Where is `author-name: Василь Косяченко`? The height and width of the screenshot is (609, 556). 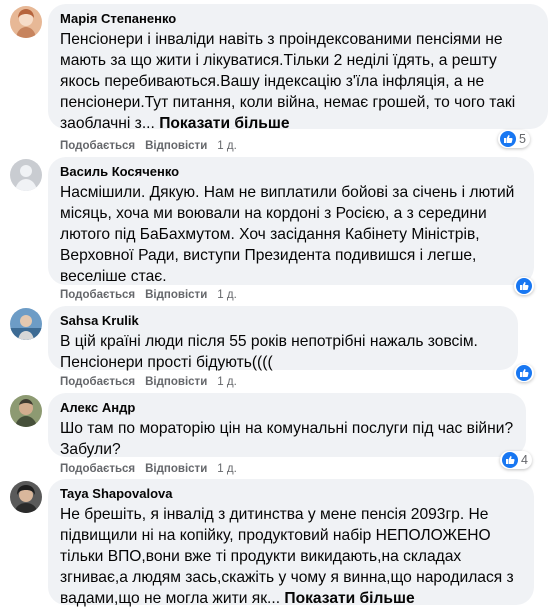
author-name: Василь Косяченко is located at coordinates (291, 172).